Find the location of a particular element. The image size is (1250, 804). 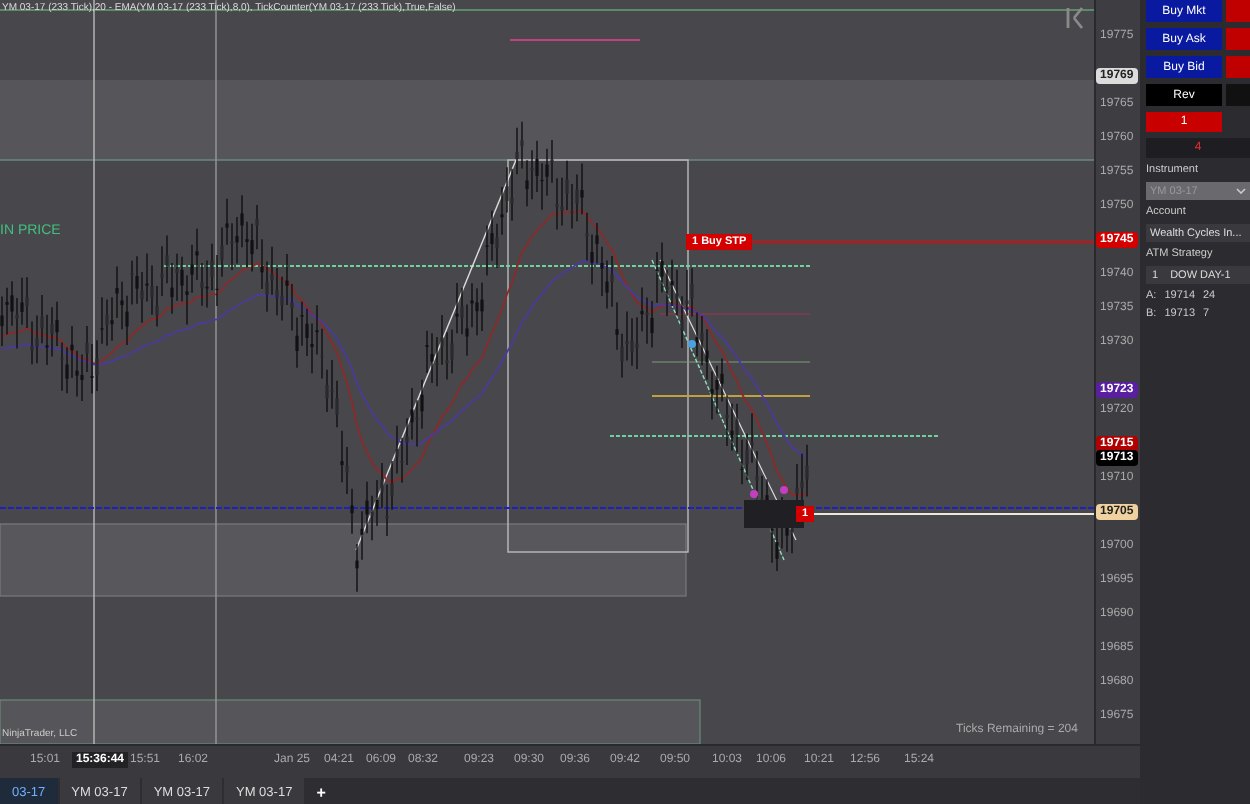

add-tab-button: + is located at coordinates (321, 791).